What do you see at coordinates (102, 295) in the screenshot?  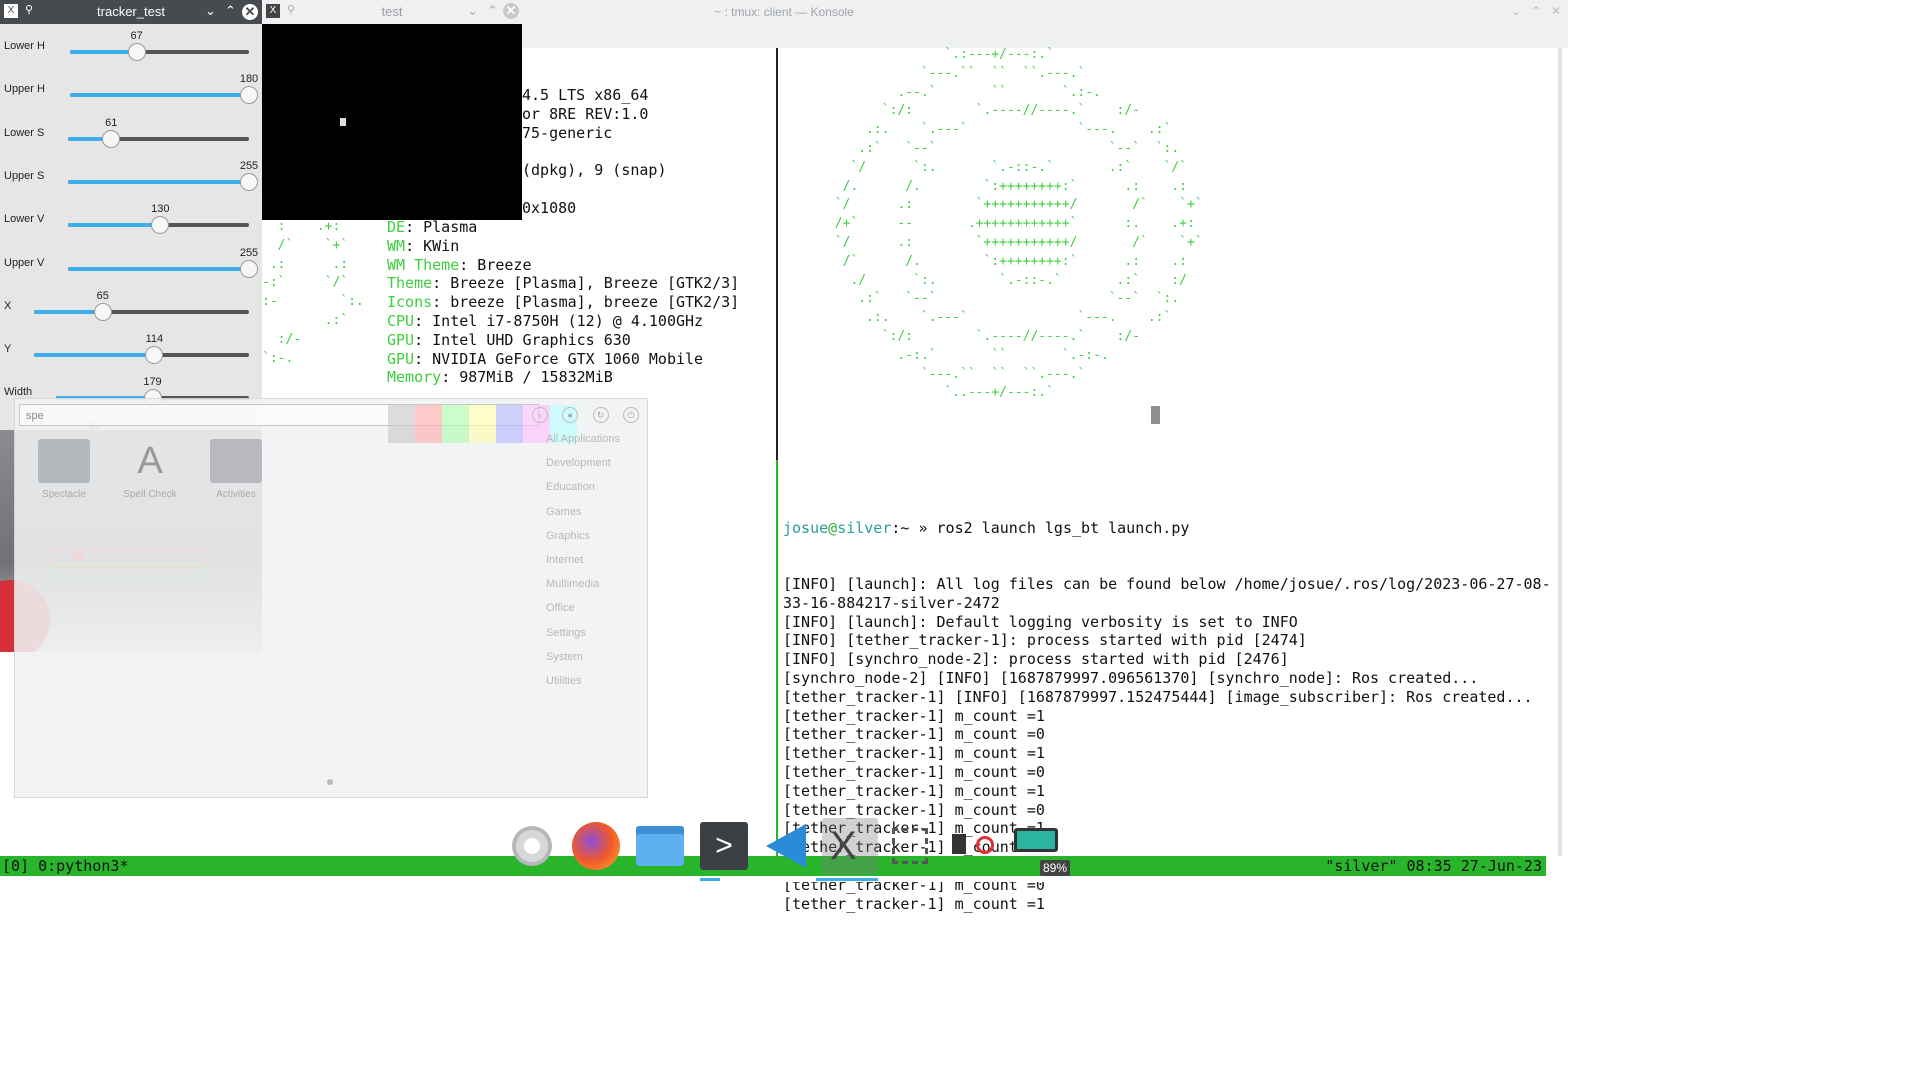 I see `slider-value: 65` at bounding box center [102, 295].